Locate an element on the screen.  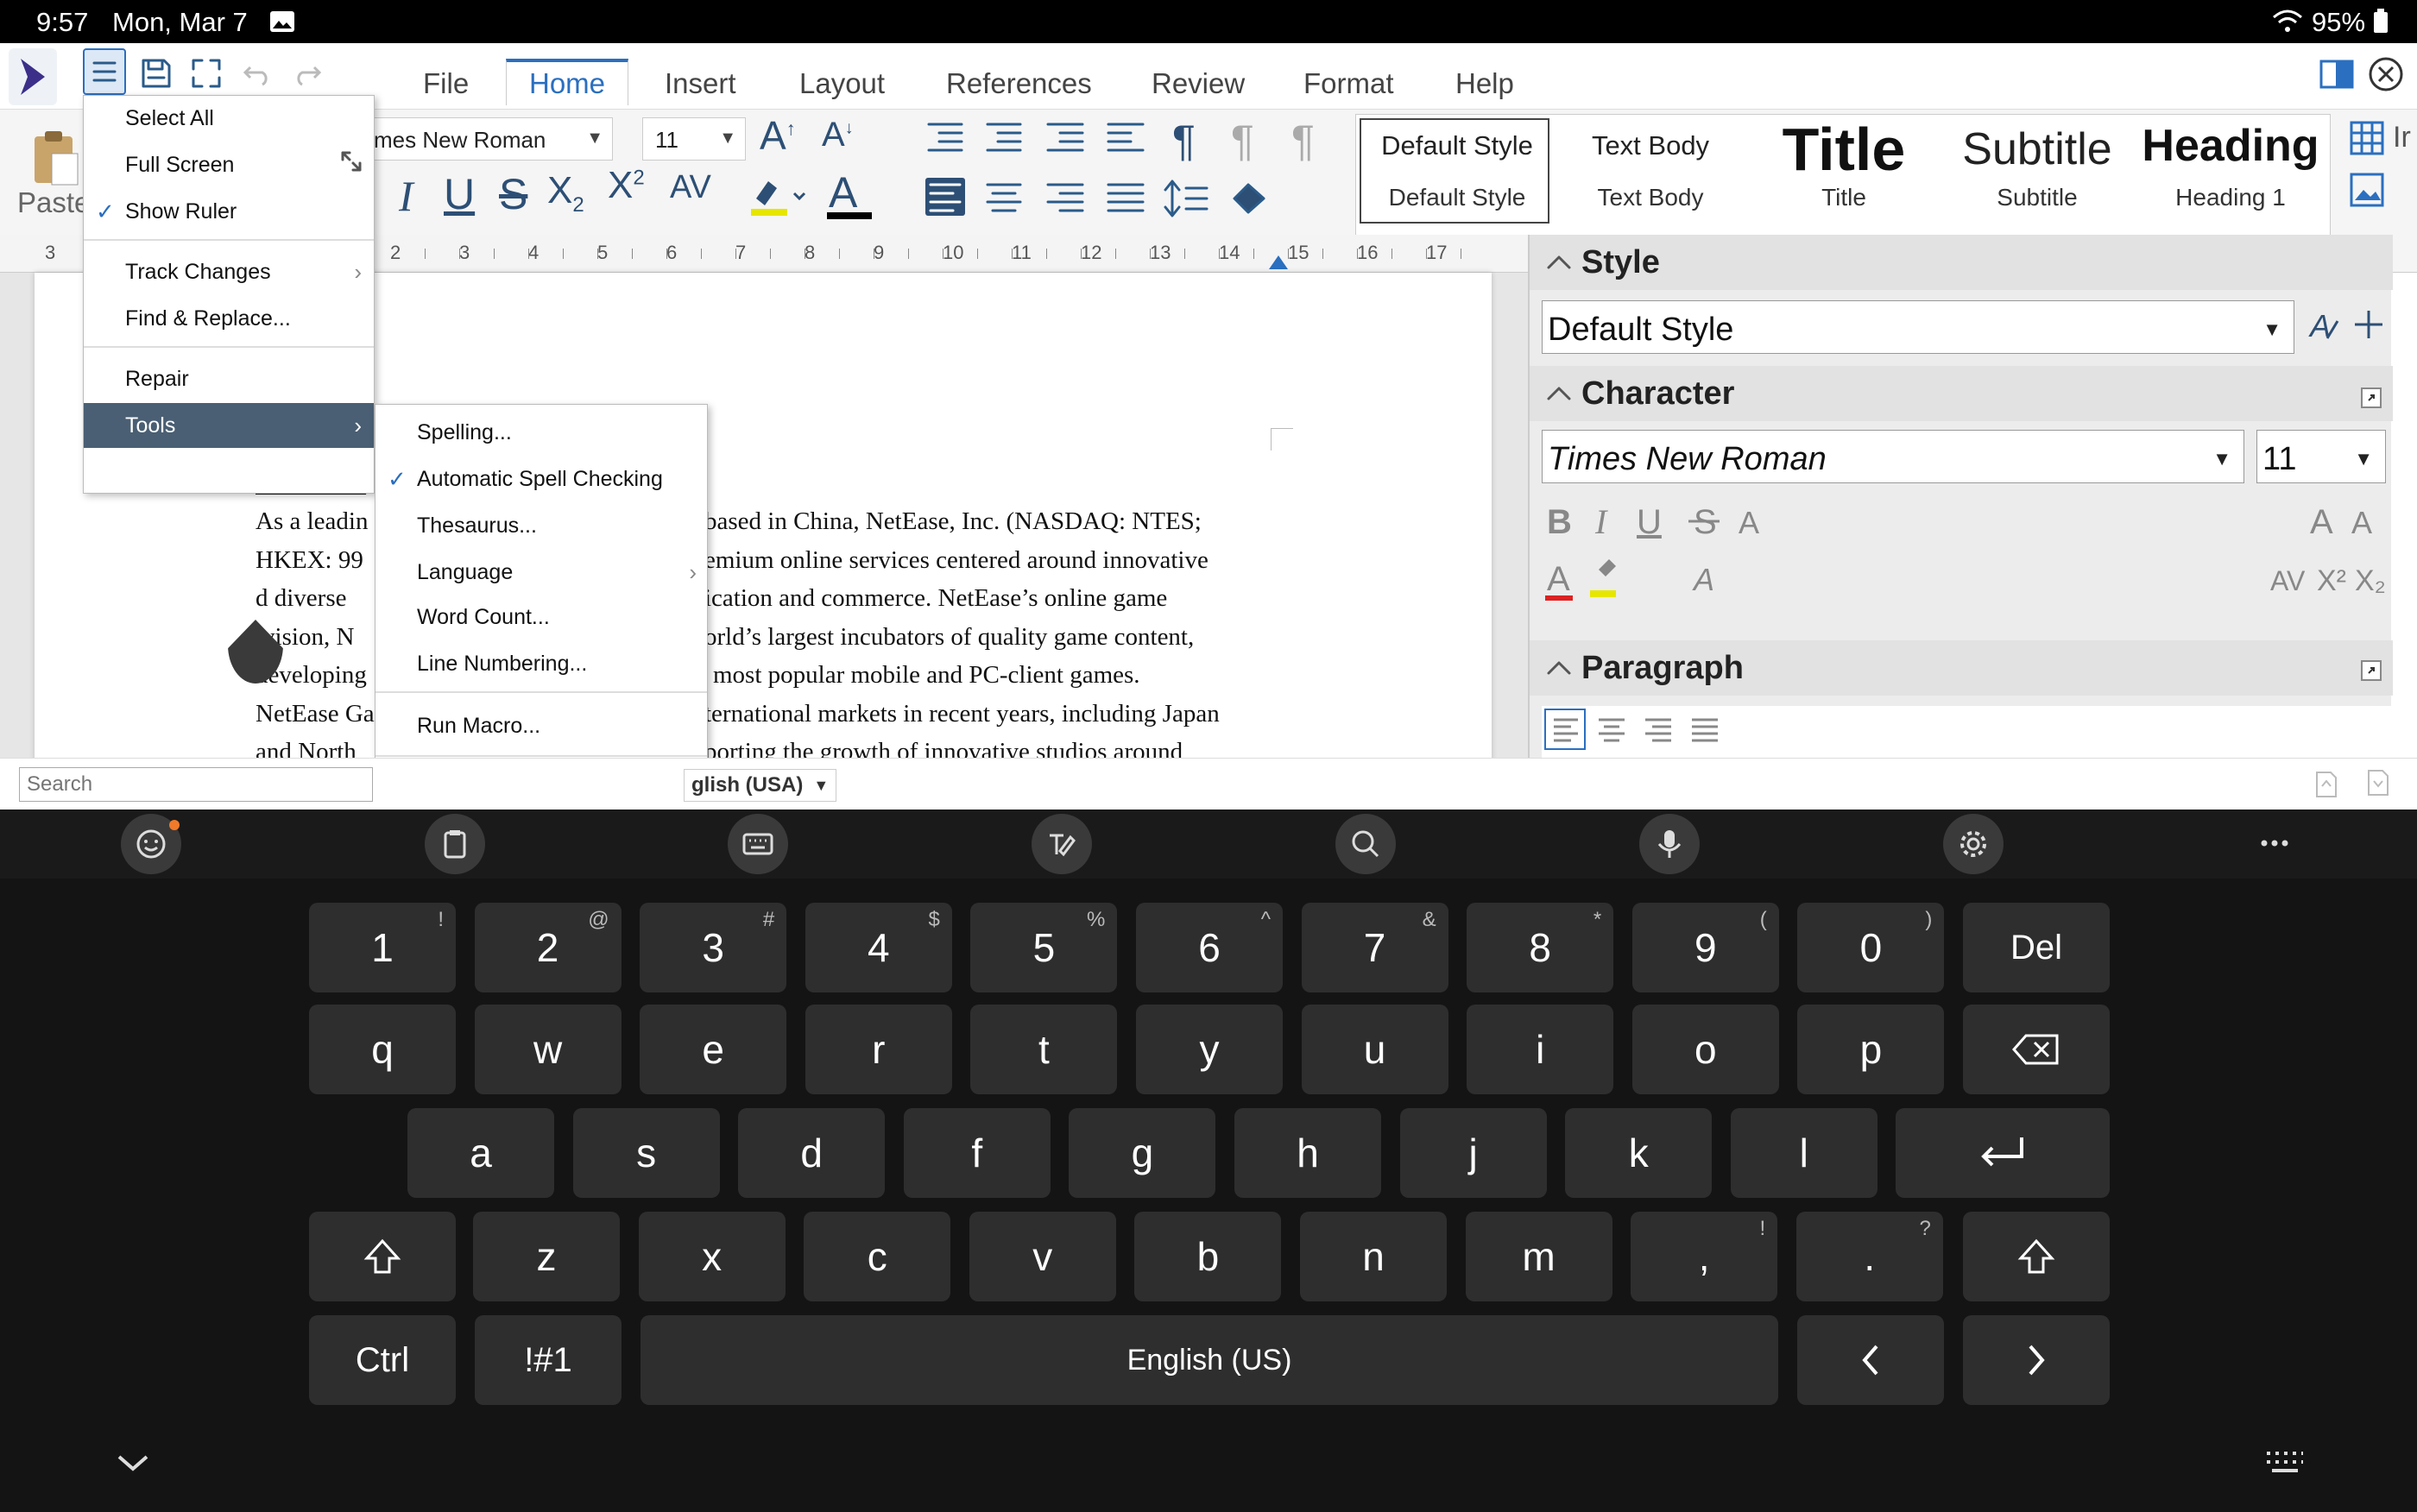
search-button is located at coordinates (1365, 844).